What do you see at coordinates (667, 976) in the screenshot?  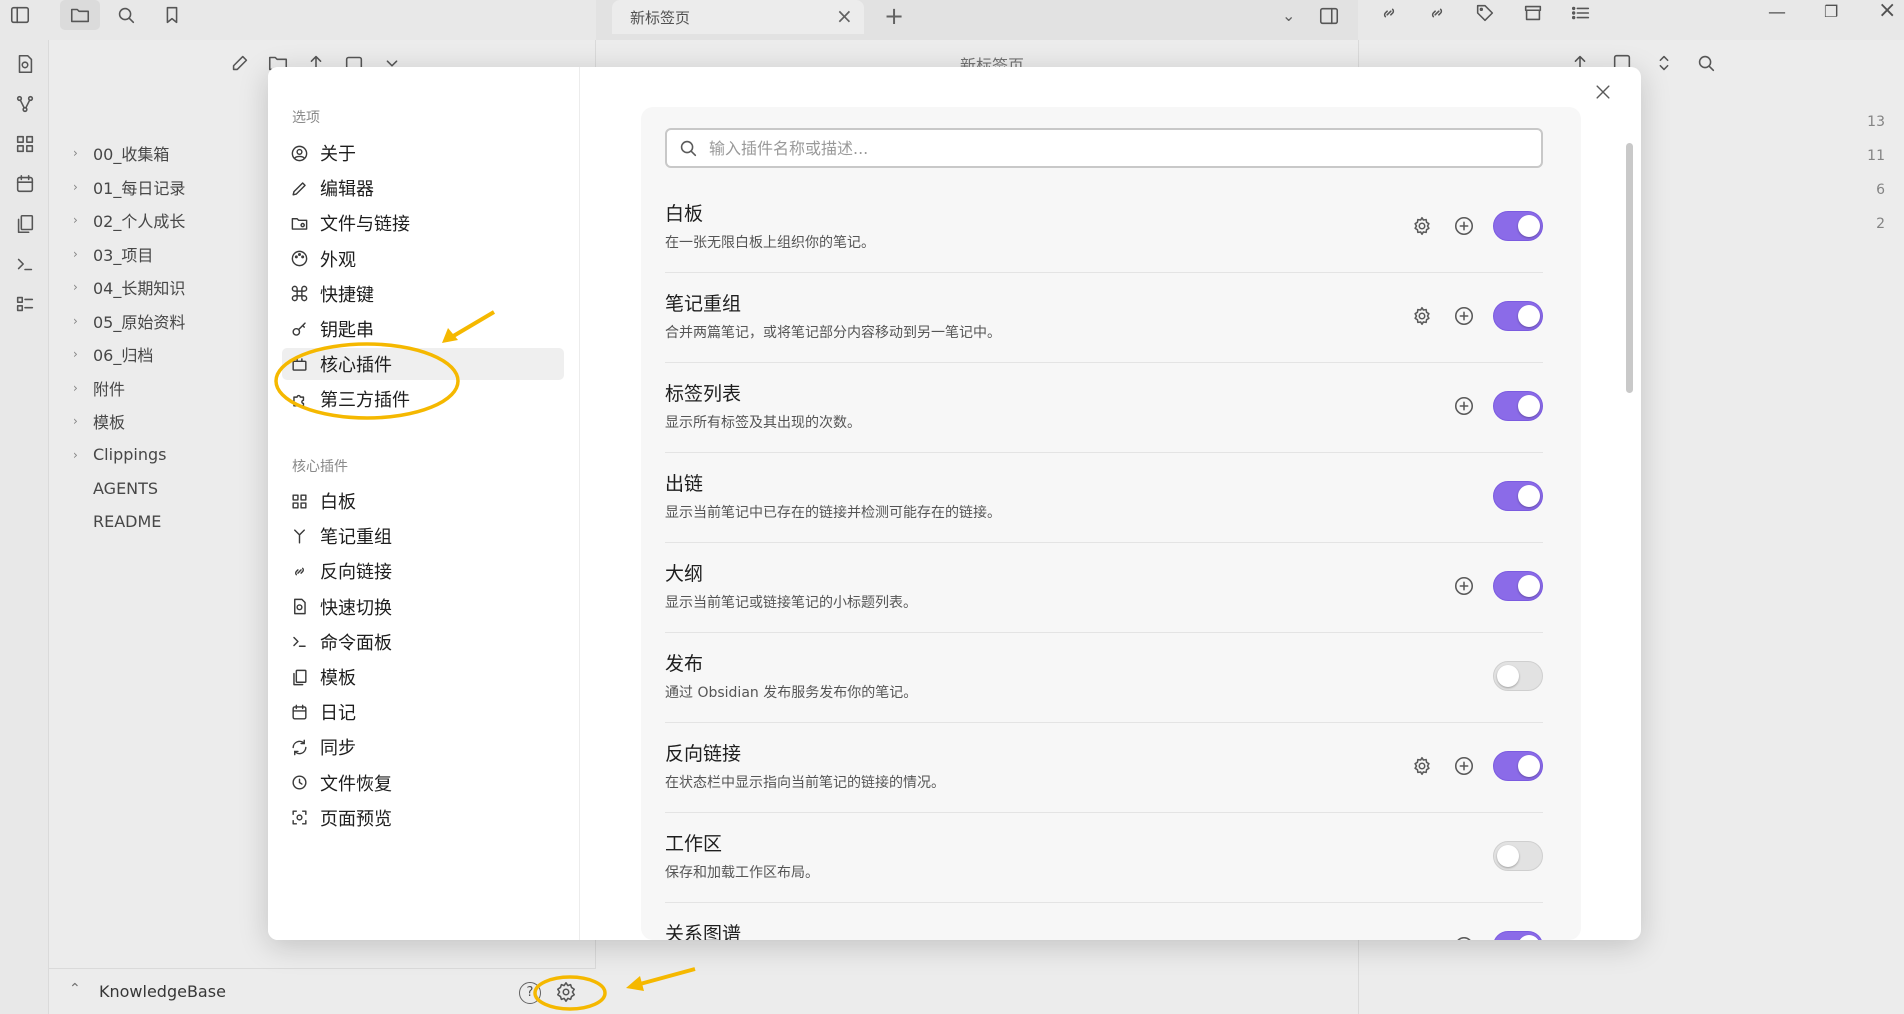 I see `annotation-arrow-settings` at bounding box center [667, 976].